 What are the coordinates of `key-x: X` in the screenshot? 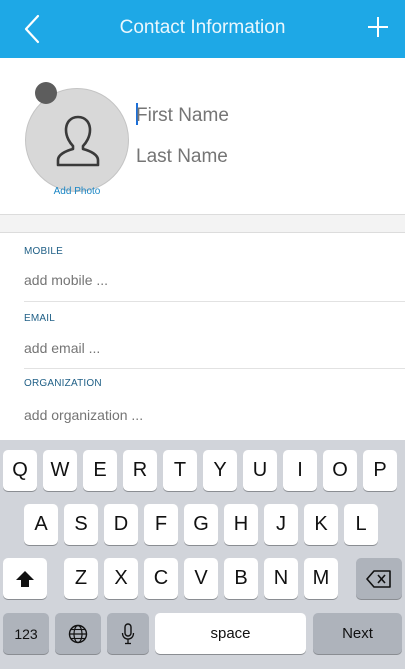 It's located at (121, 578).